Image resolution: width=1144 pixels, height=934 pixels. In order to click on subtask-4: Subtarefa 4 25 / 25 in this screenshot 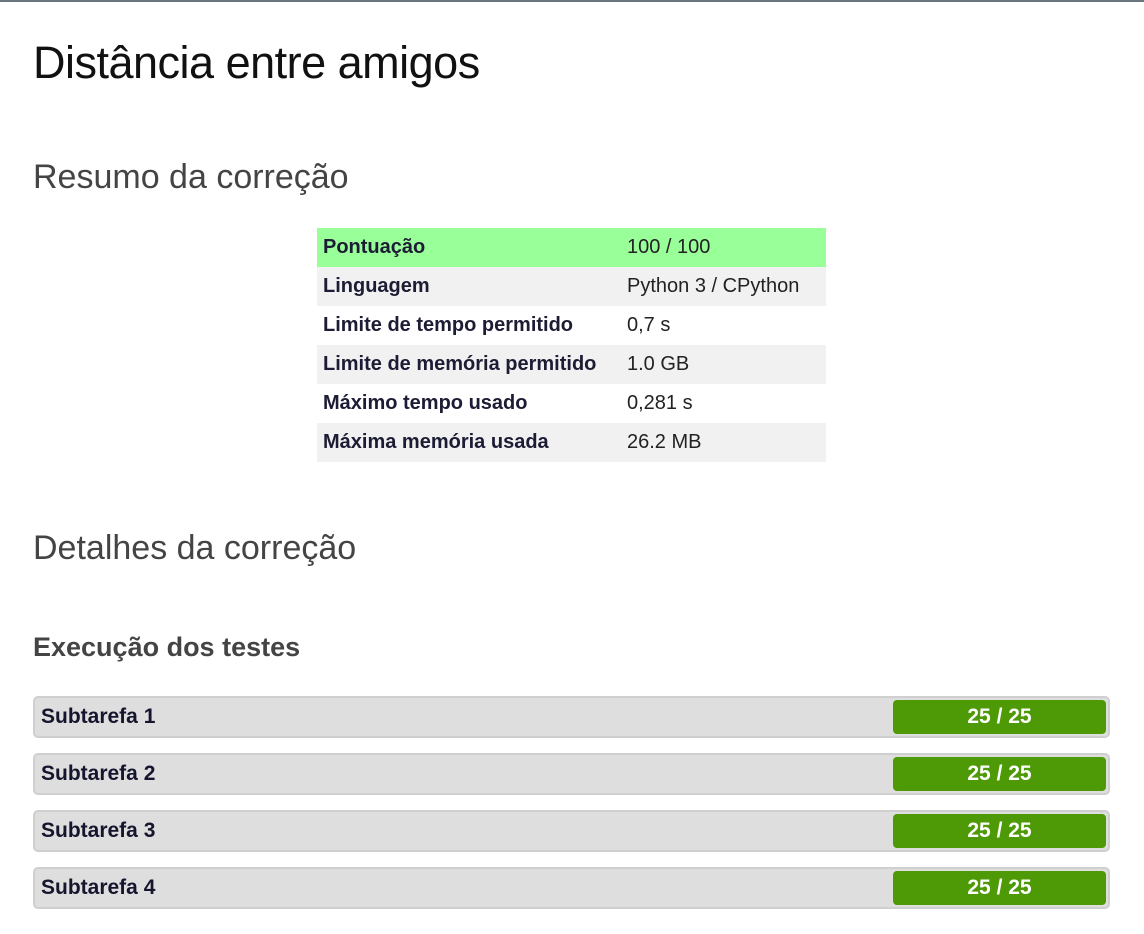, I will do `click(571, 888)`.